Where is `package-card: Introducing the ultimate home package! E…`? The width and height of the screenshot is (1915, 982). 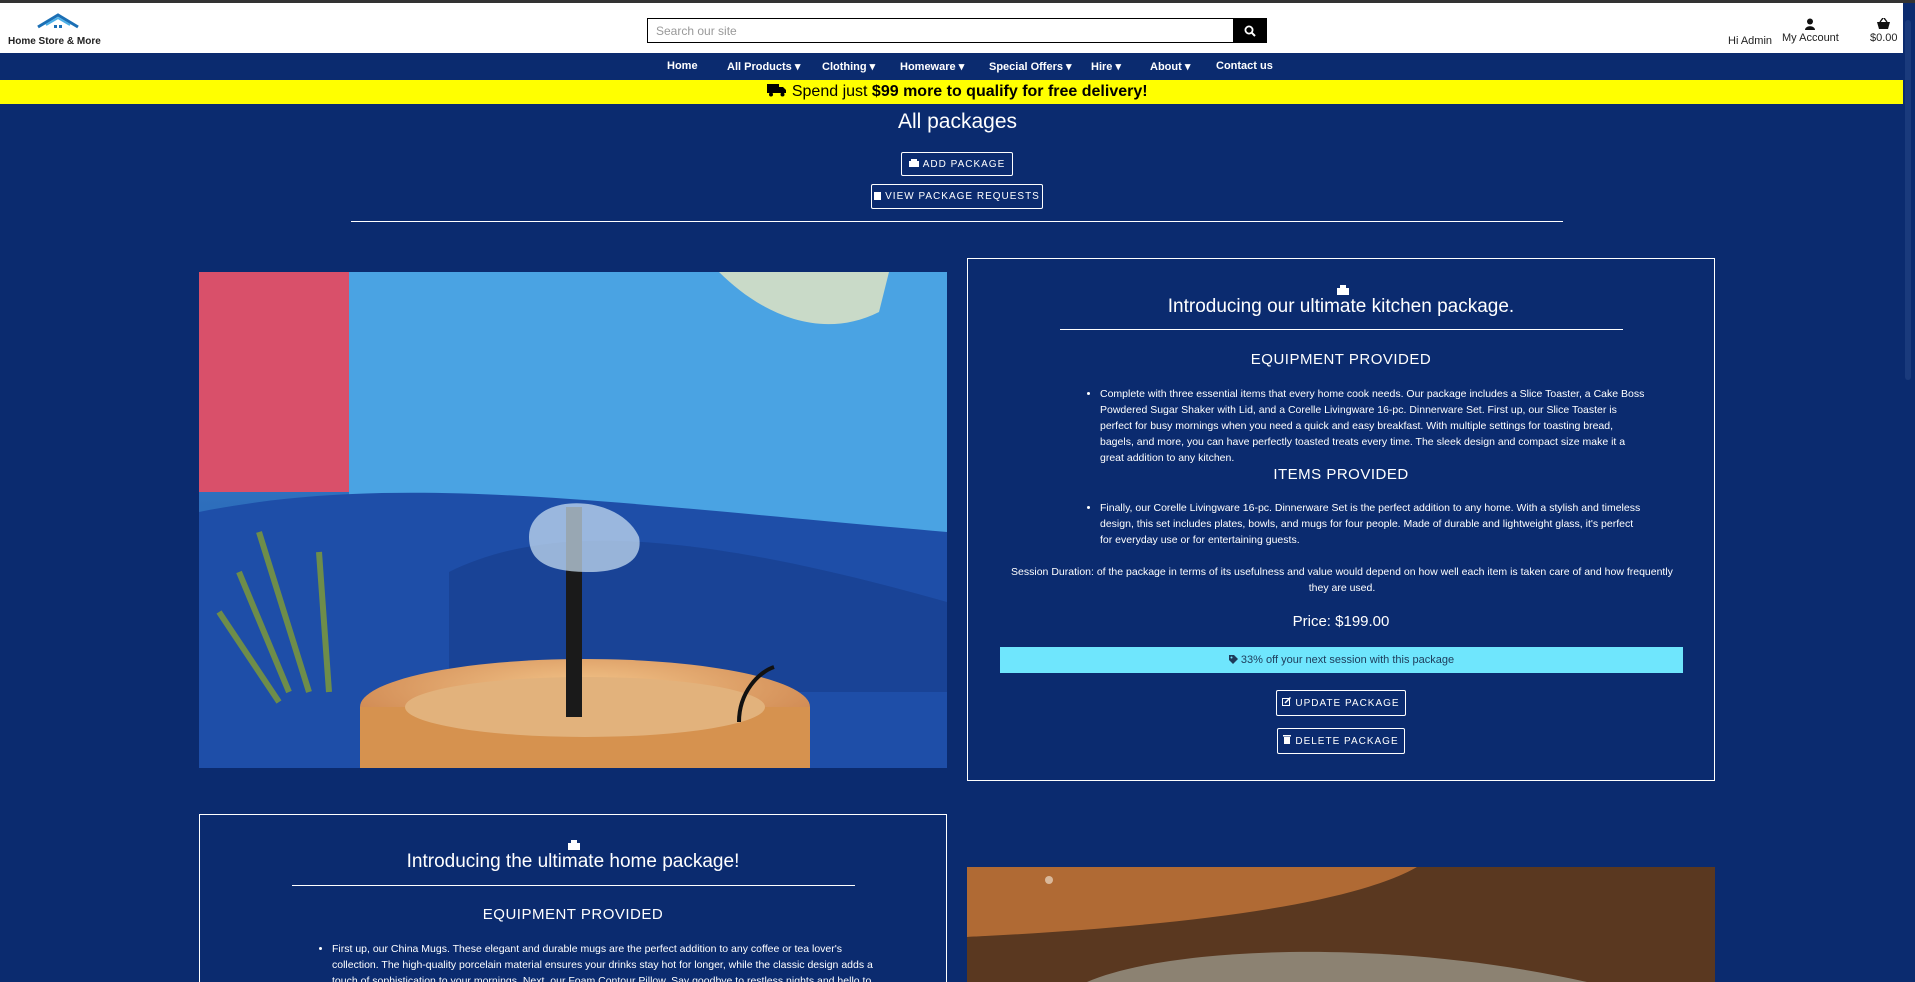
package-card: Introducing the ultimate home package! E… is located at coordinates (573, 898).